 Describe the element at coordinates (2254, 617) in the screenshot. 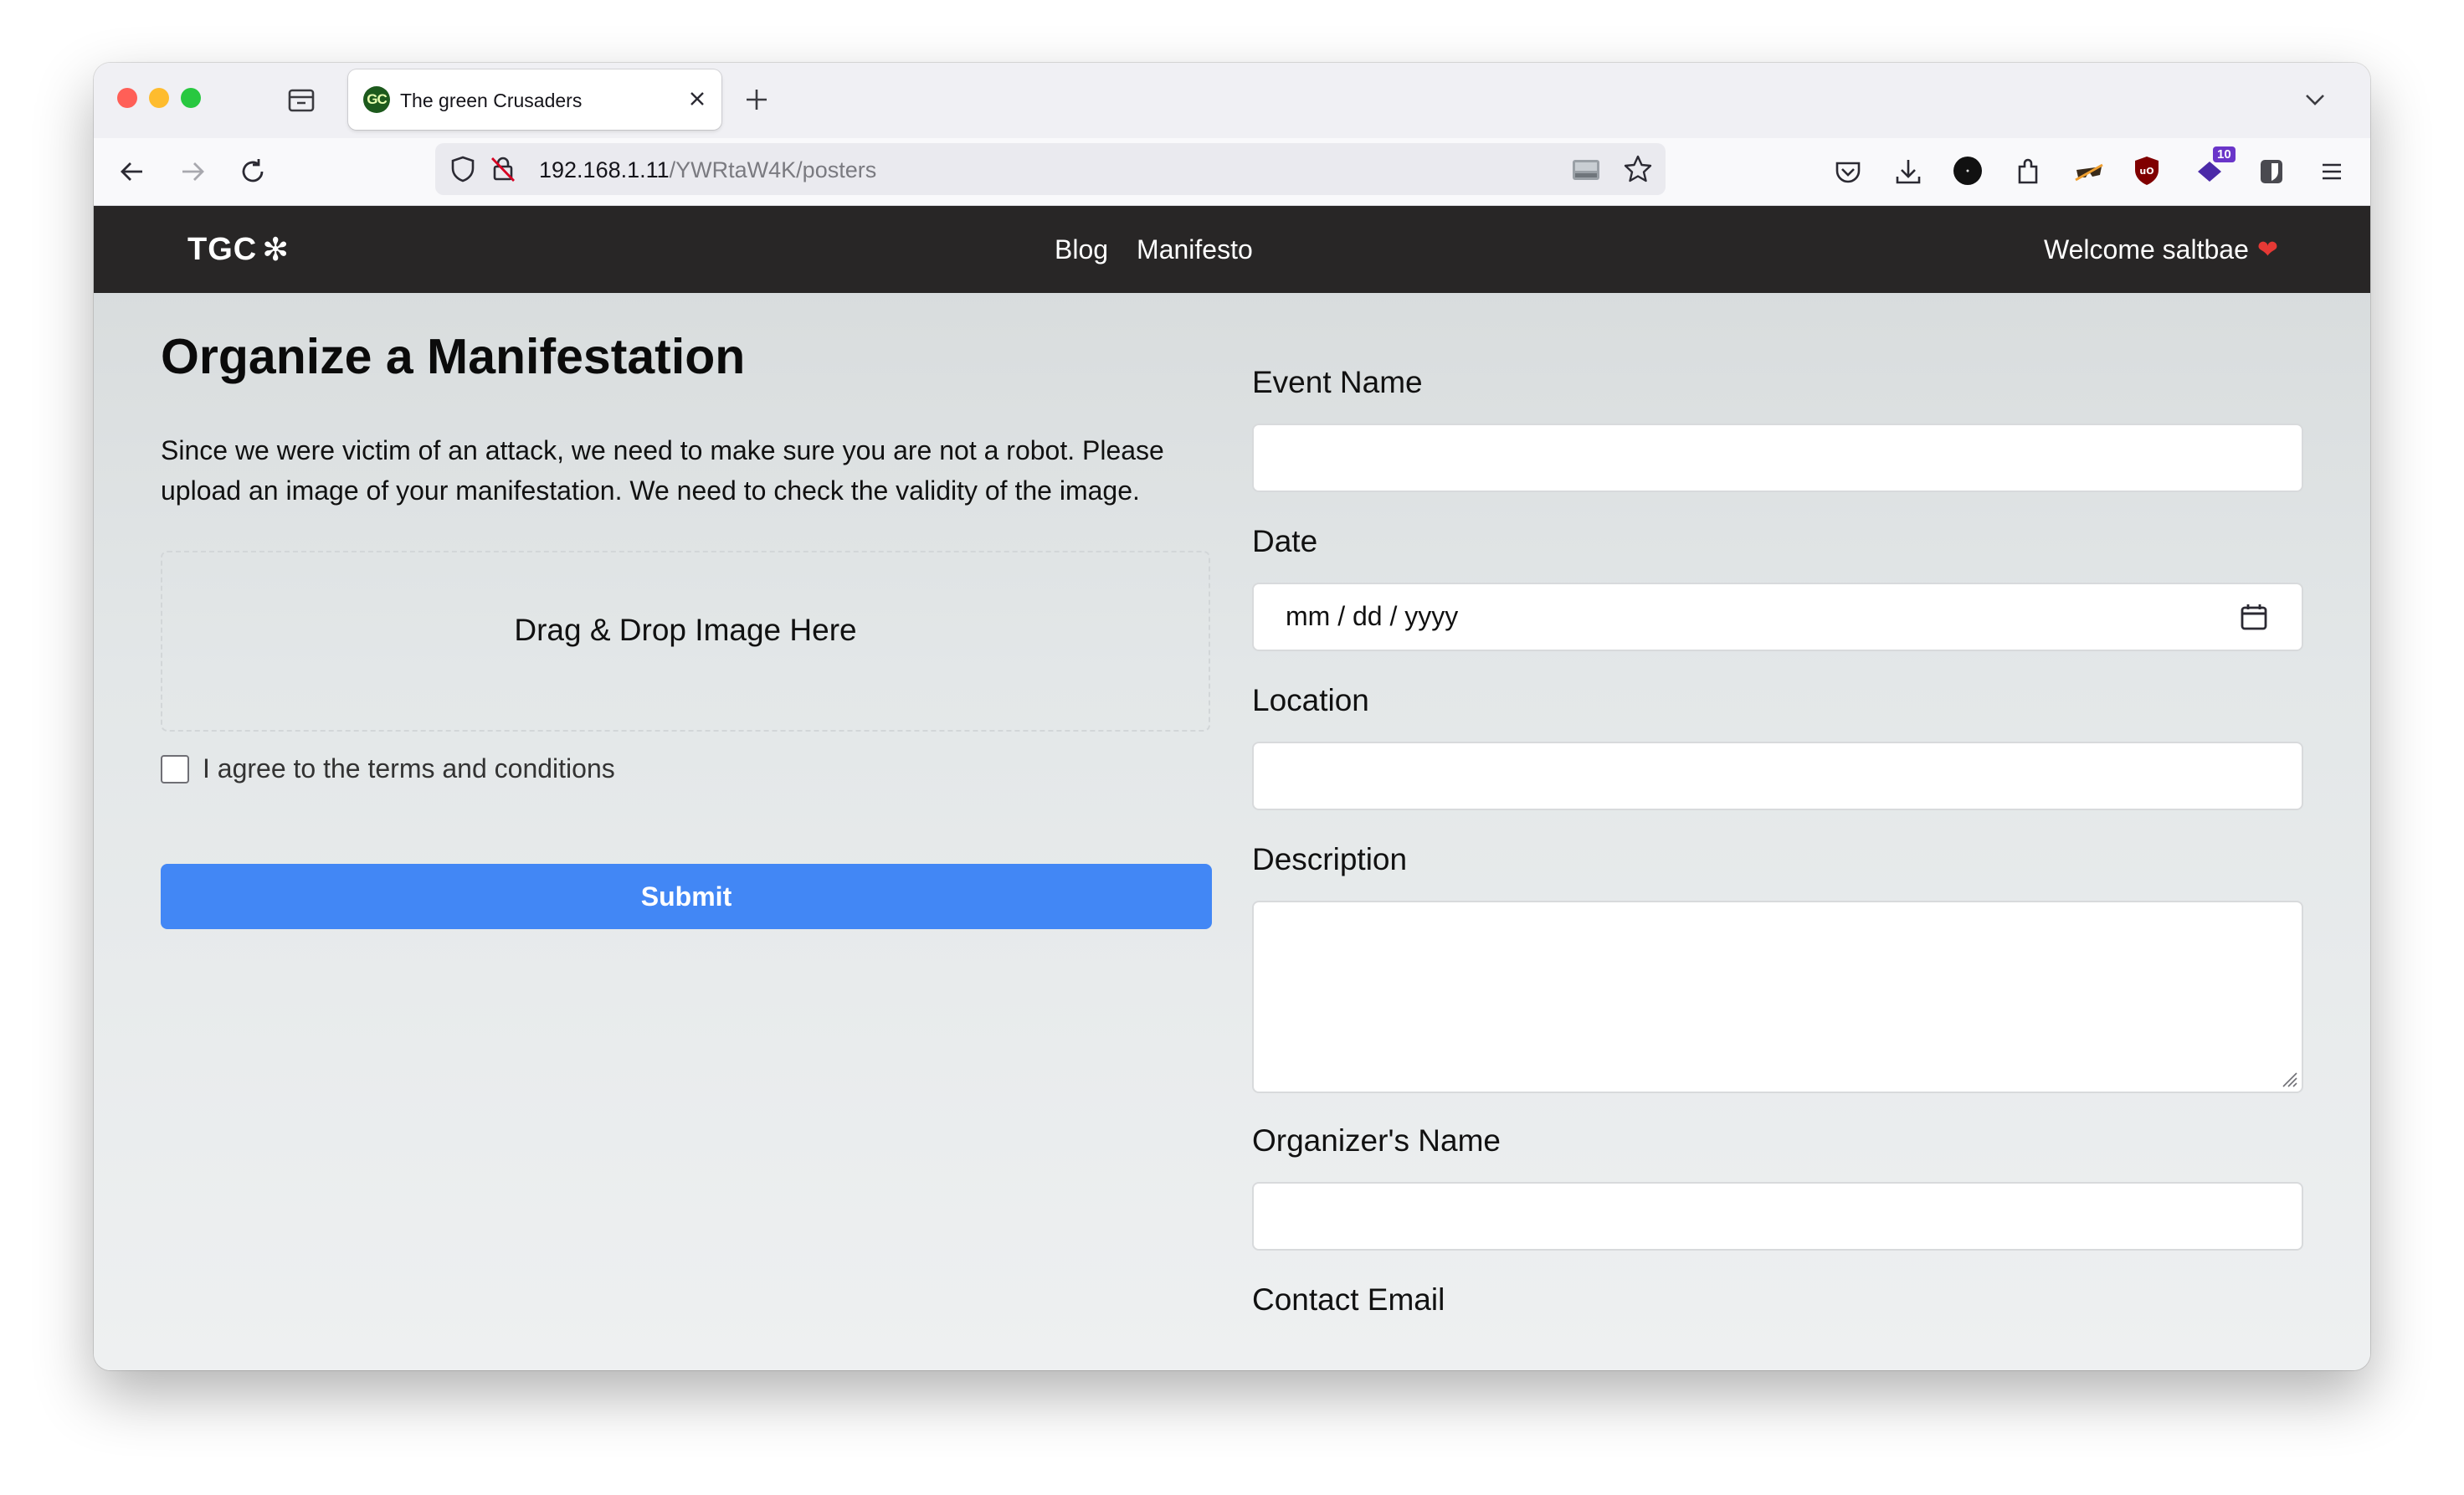

I see `calendar-icon` at that location.